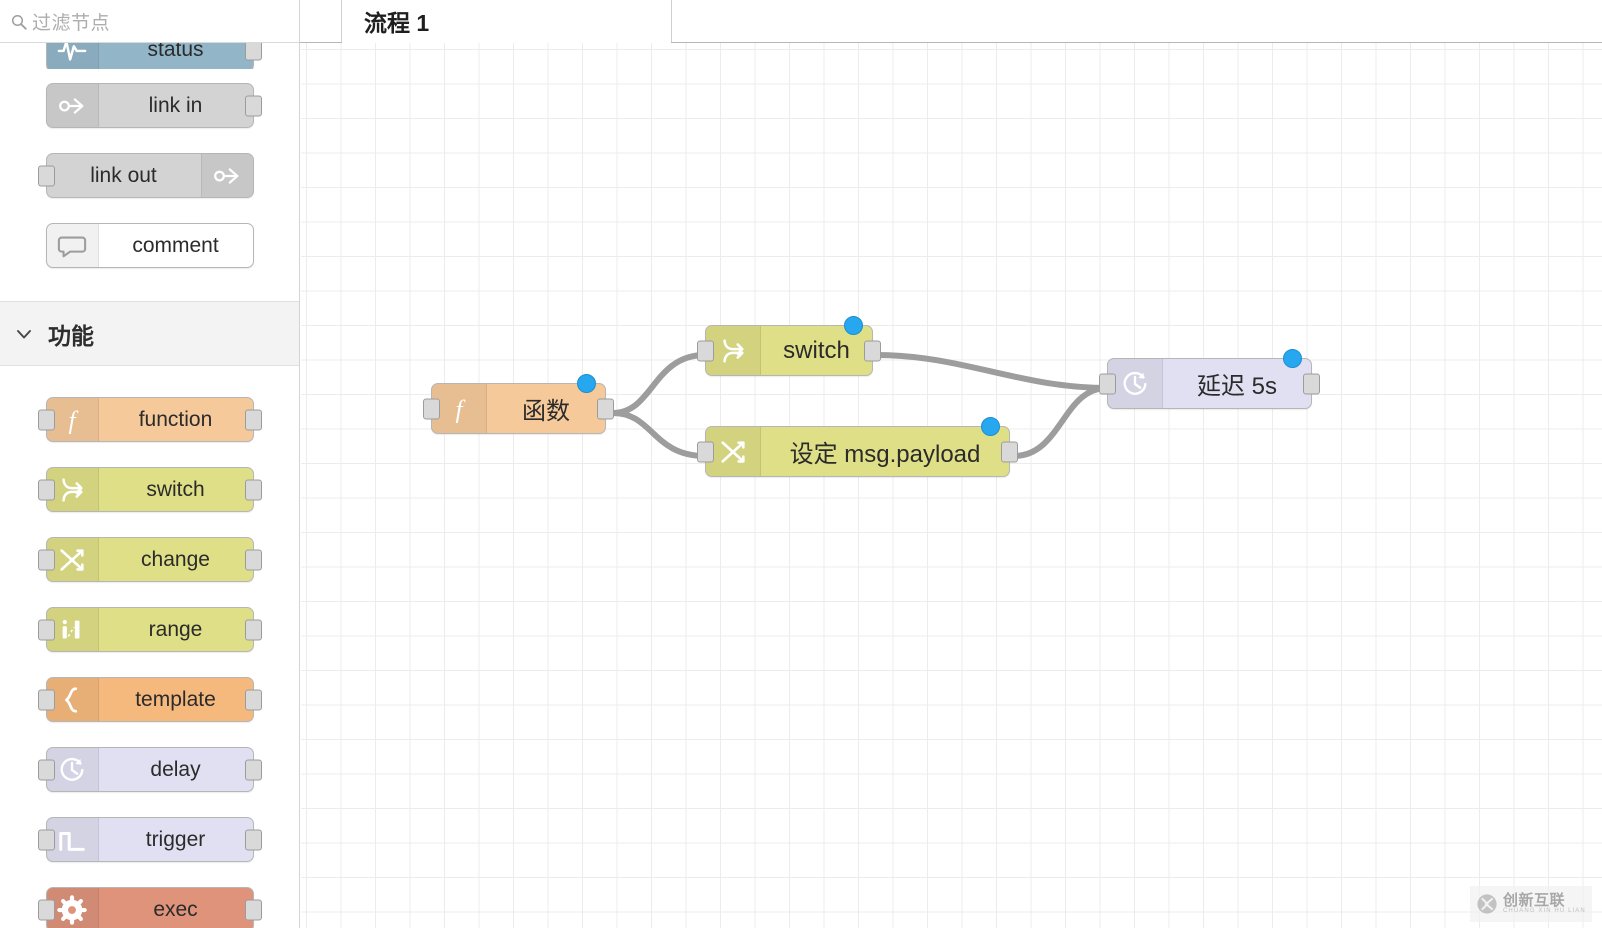  What do you see at coordinates (19, 22) in the screenshot?
I see `search-icon` at bounding box center [19, 22].